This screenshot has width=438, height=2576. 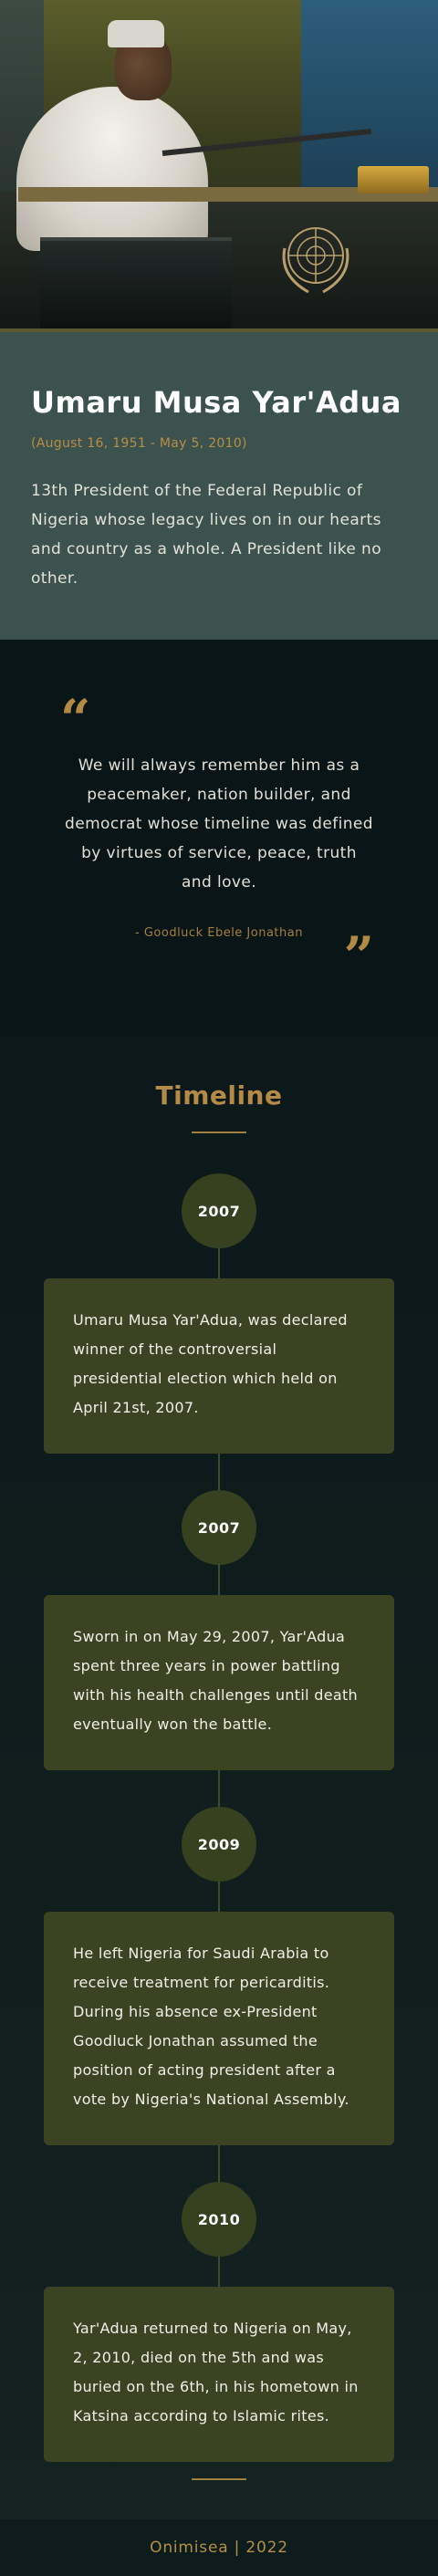 I want to click on footer-credit: Onimisea | 2022, so click(x=219, y=2548).